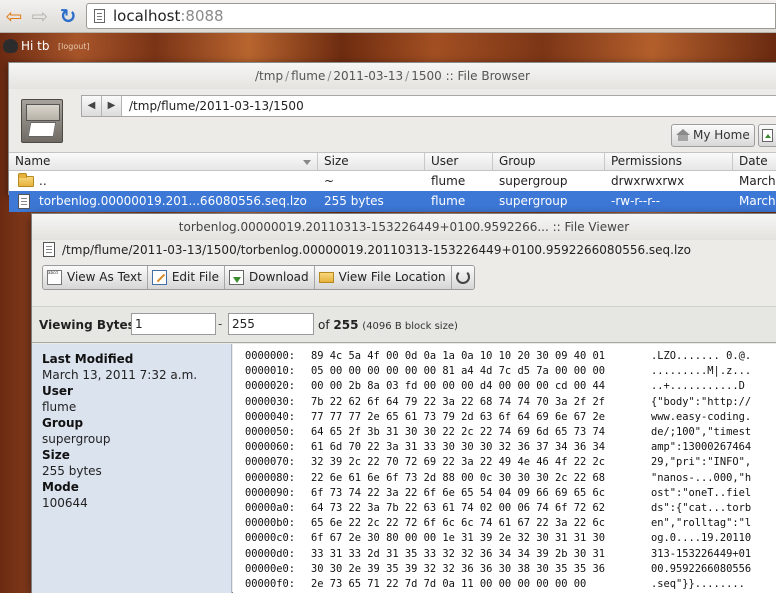 This screenshot has width=776, height=593. Describe the element at coordinates (99, 16) in the screenshot. I see `page-icon` at that location.